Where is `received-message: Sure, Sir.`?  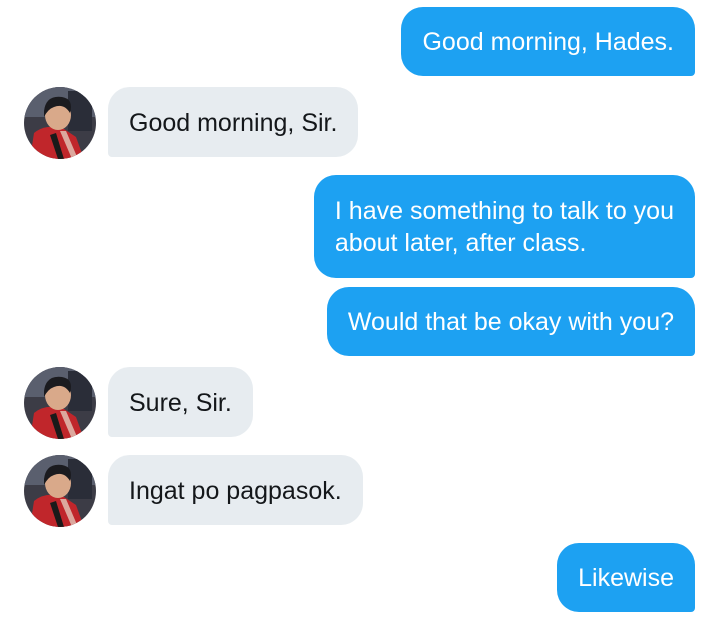 received-message: Sure, Sir. is located at coordinates (180, 402).